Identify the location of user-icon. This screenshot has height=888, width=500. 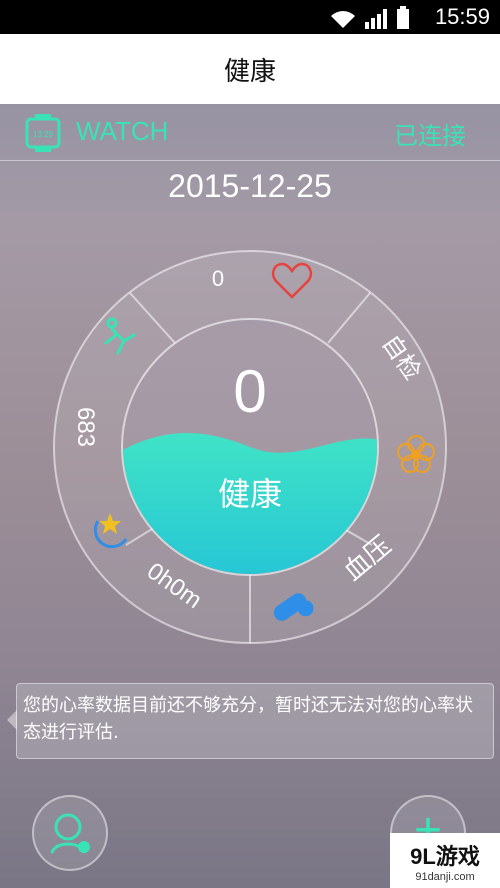
(70, 833).